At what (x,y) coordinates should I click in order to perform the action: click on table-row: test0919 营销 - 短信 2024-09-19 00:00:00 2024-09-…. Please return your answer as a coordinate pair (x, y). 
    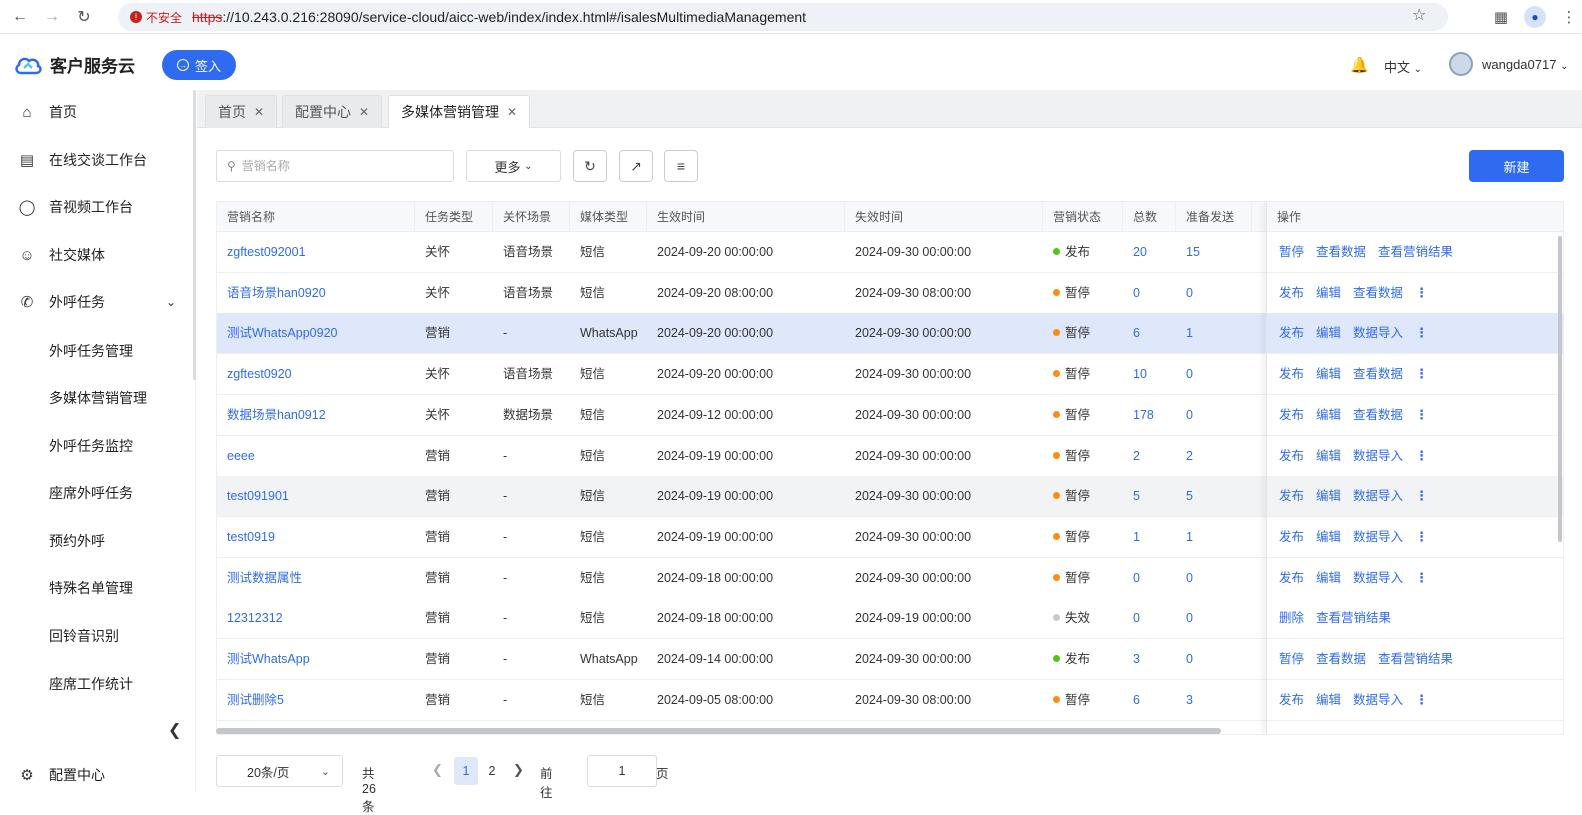
    Looking at the image, I should click on (890, 537).